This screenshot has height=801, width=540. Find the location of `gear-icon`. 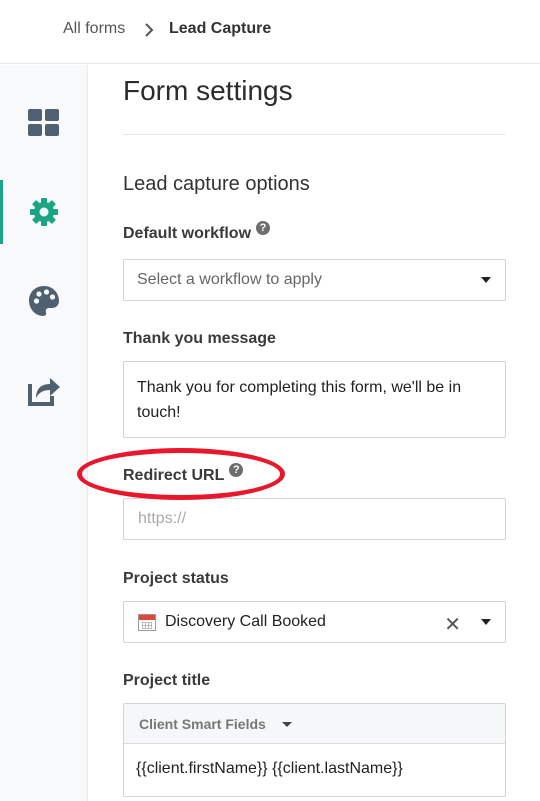

gear-icon is located at coordinates (44, 212).